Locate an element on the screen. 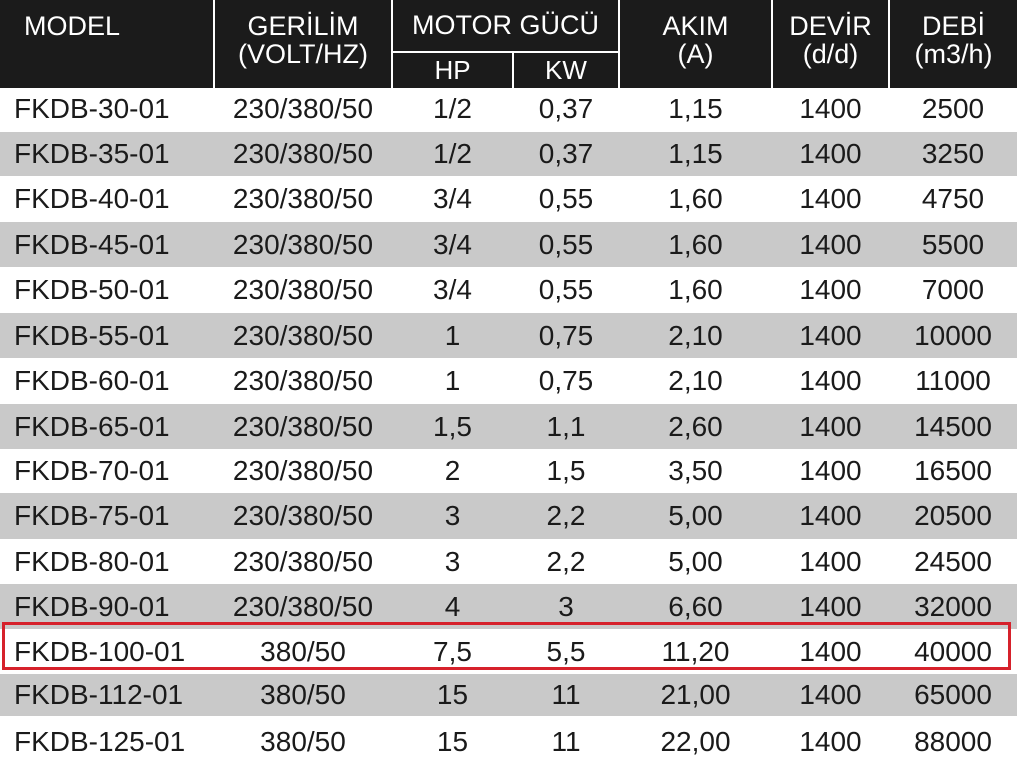  table-row: FKDB-60-01 230/380/50 1 0,75 2,10 1400 11000 is located at coordinates (508, 381).